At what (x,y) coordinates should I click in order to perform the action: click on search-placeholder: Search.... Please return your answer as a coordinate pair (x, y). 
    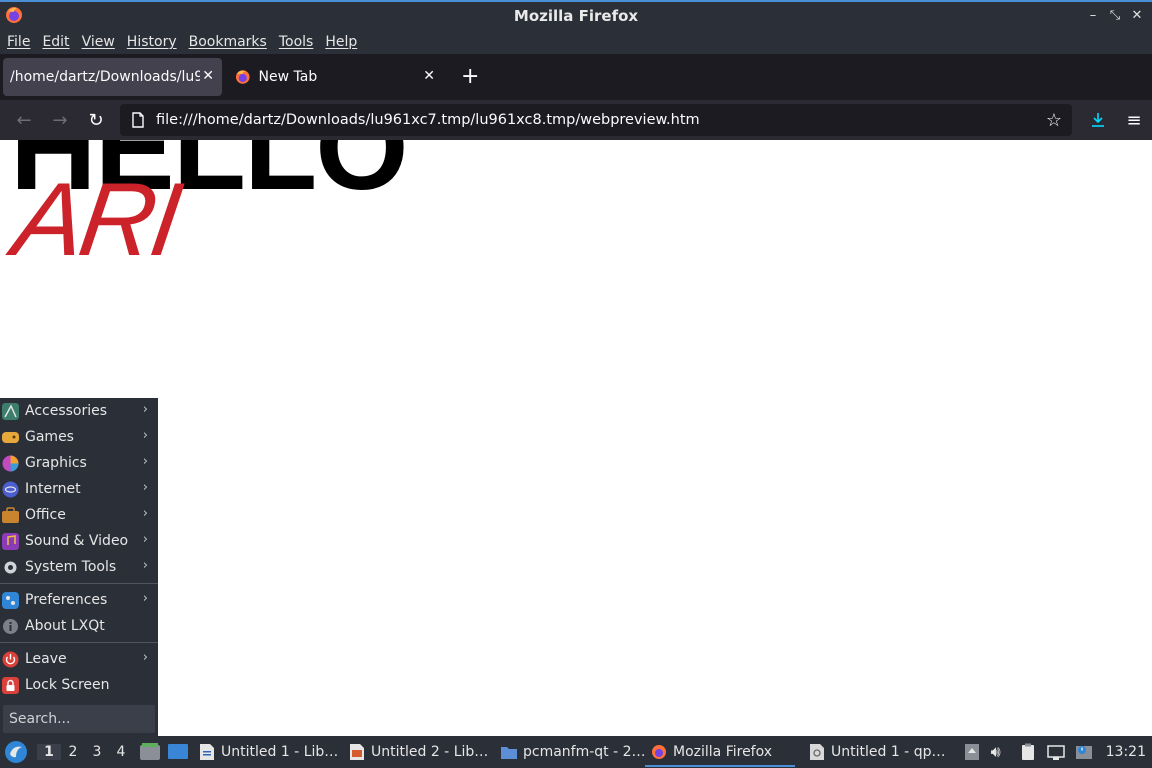
    Looking at the image, I should click on (40, 719).